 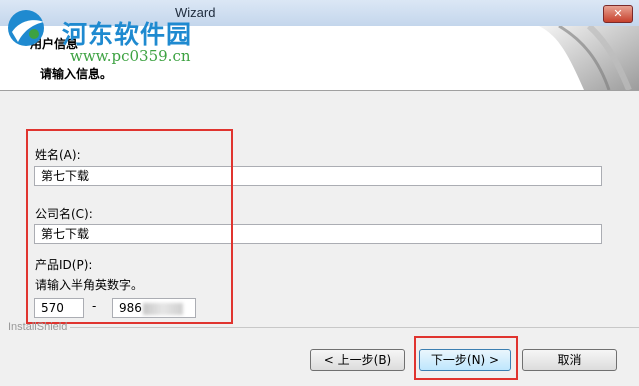 What do you see at coordinates (130, 56) in the screenshot?
I see `watermark-url: www.pc0359.cn` at bounding box center [130, 56].